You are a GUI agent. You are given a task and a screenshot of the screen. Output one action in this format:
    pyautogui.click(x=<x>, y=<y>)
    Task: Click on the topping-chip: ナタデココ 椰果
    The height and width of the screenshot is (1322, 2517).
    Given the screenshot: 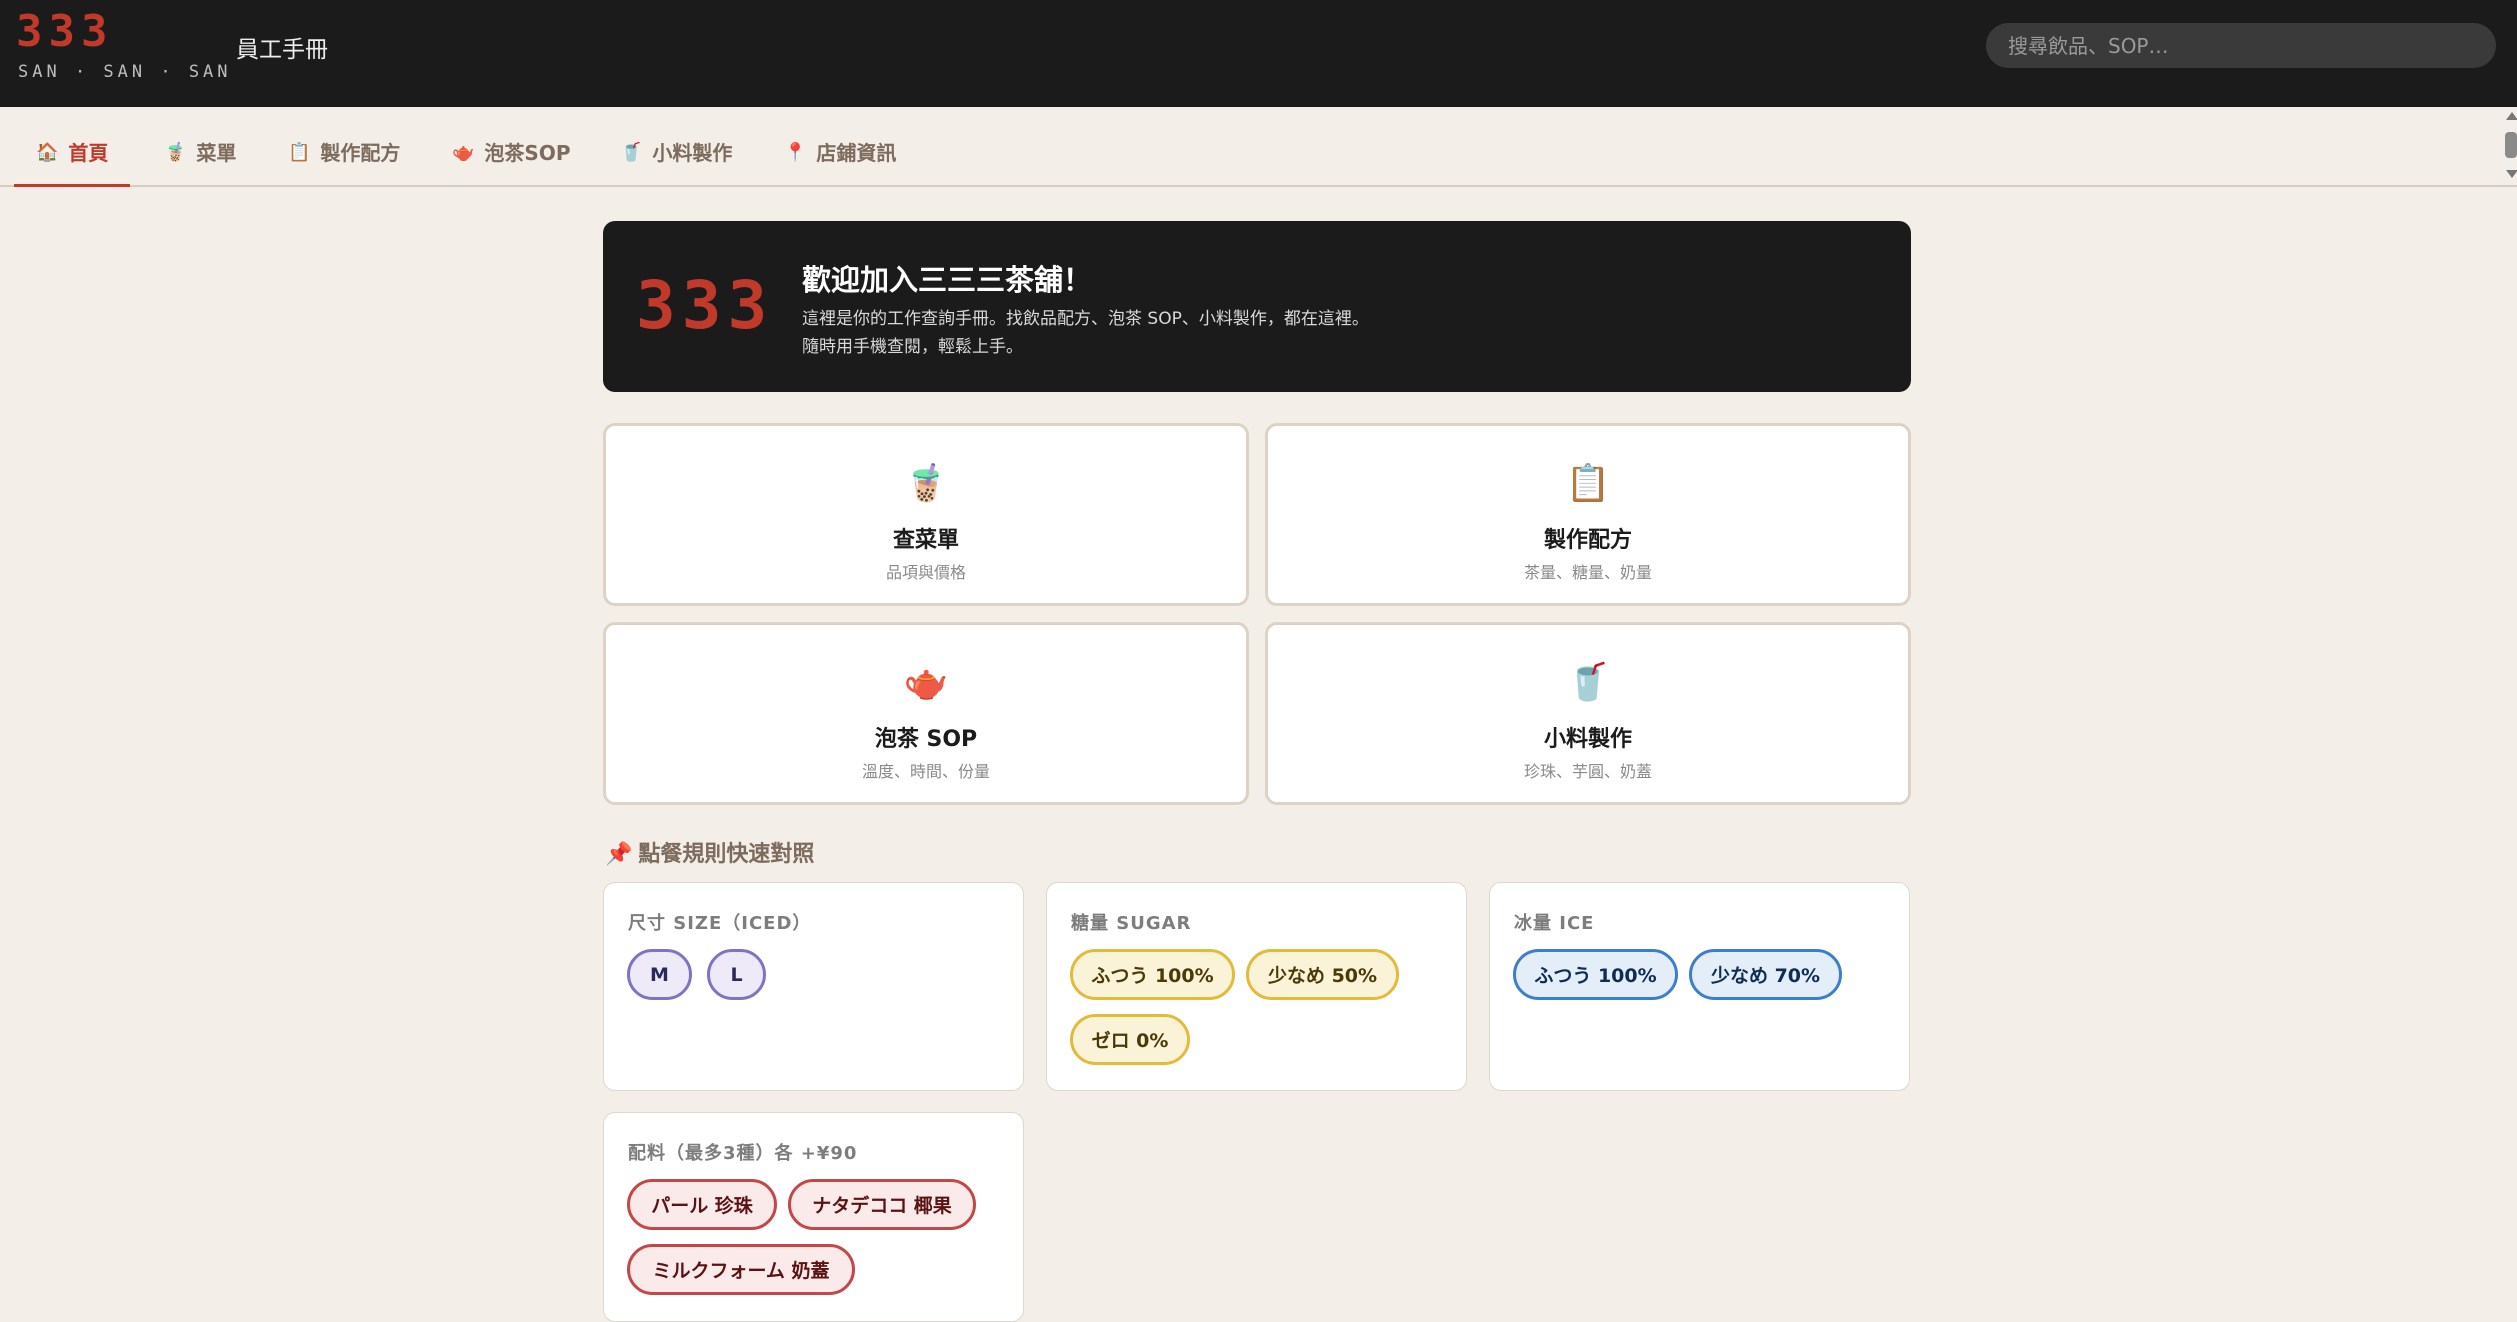 What is the action you would take?
    pyautogui.click(x=882, y=1204)
    